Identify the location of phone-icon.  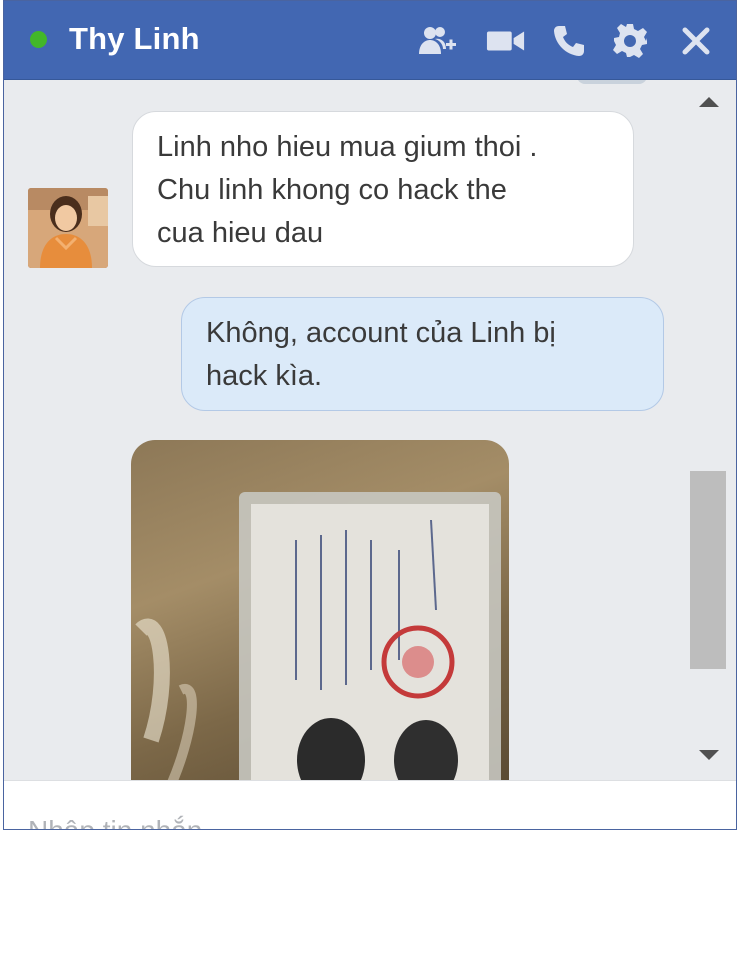
(569, 41).